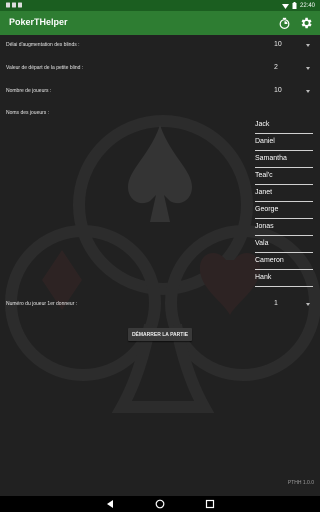 The width and height of the screenshot is (320, 512). What do you see at coordinates (294, 5) in the screenshot?
I see `battery-icon` at bounding box center [294, 5].